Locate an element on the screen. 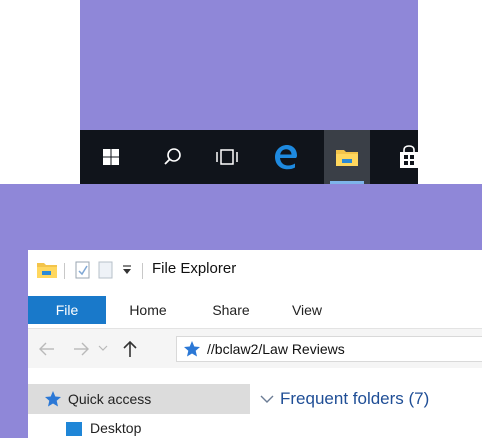 This screenshot has height=438, width=482. task-view-button is located at coordinates (227, 157).